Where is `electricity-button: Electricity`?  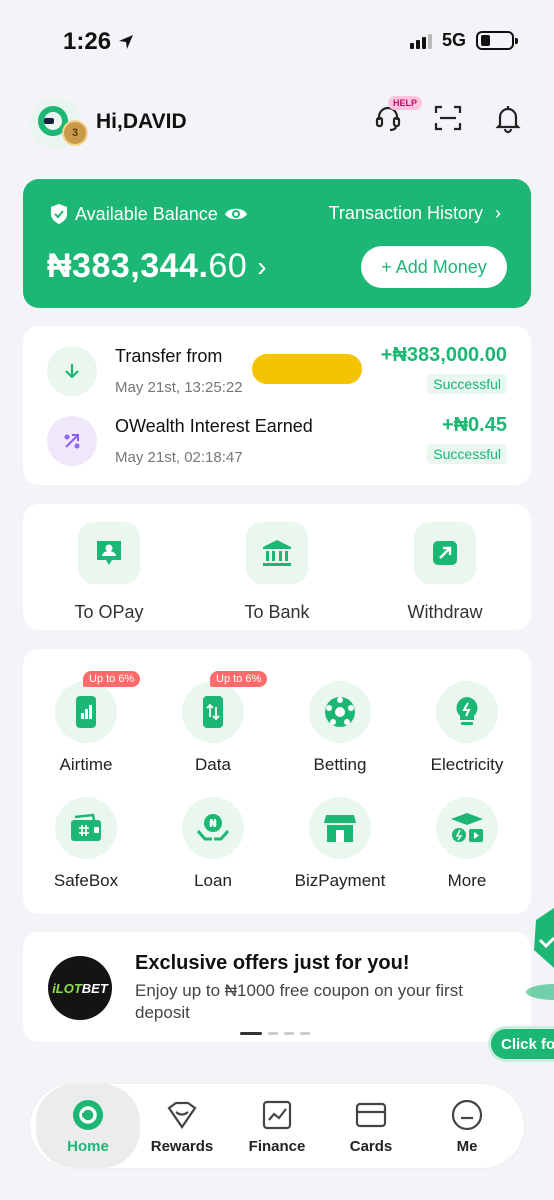 electricity-button: Electricity is located at coordinates (467, 728).